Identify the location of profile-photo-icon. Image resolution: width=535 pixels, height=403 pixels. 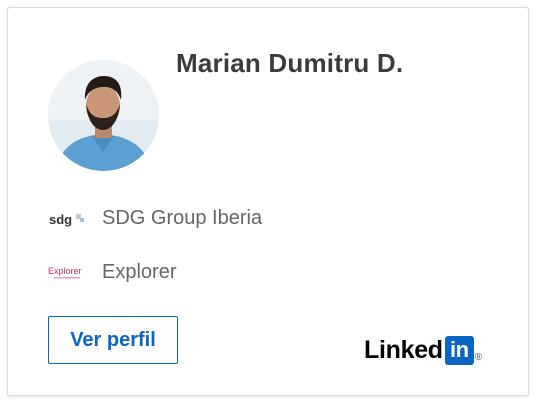
(103, 115).